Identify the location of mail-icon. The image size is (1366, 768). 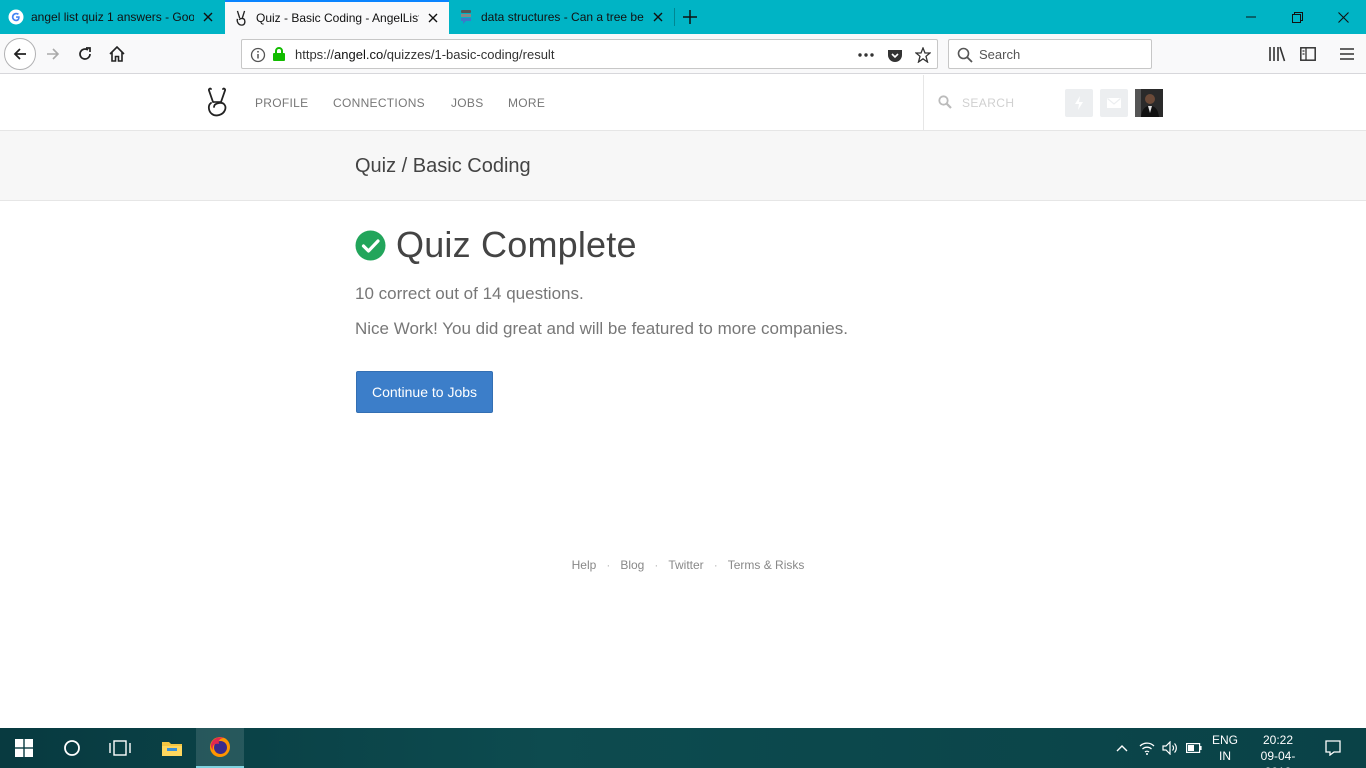
(1114, 103).